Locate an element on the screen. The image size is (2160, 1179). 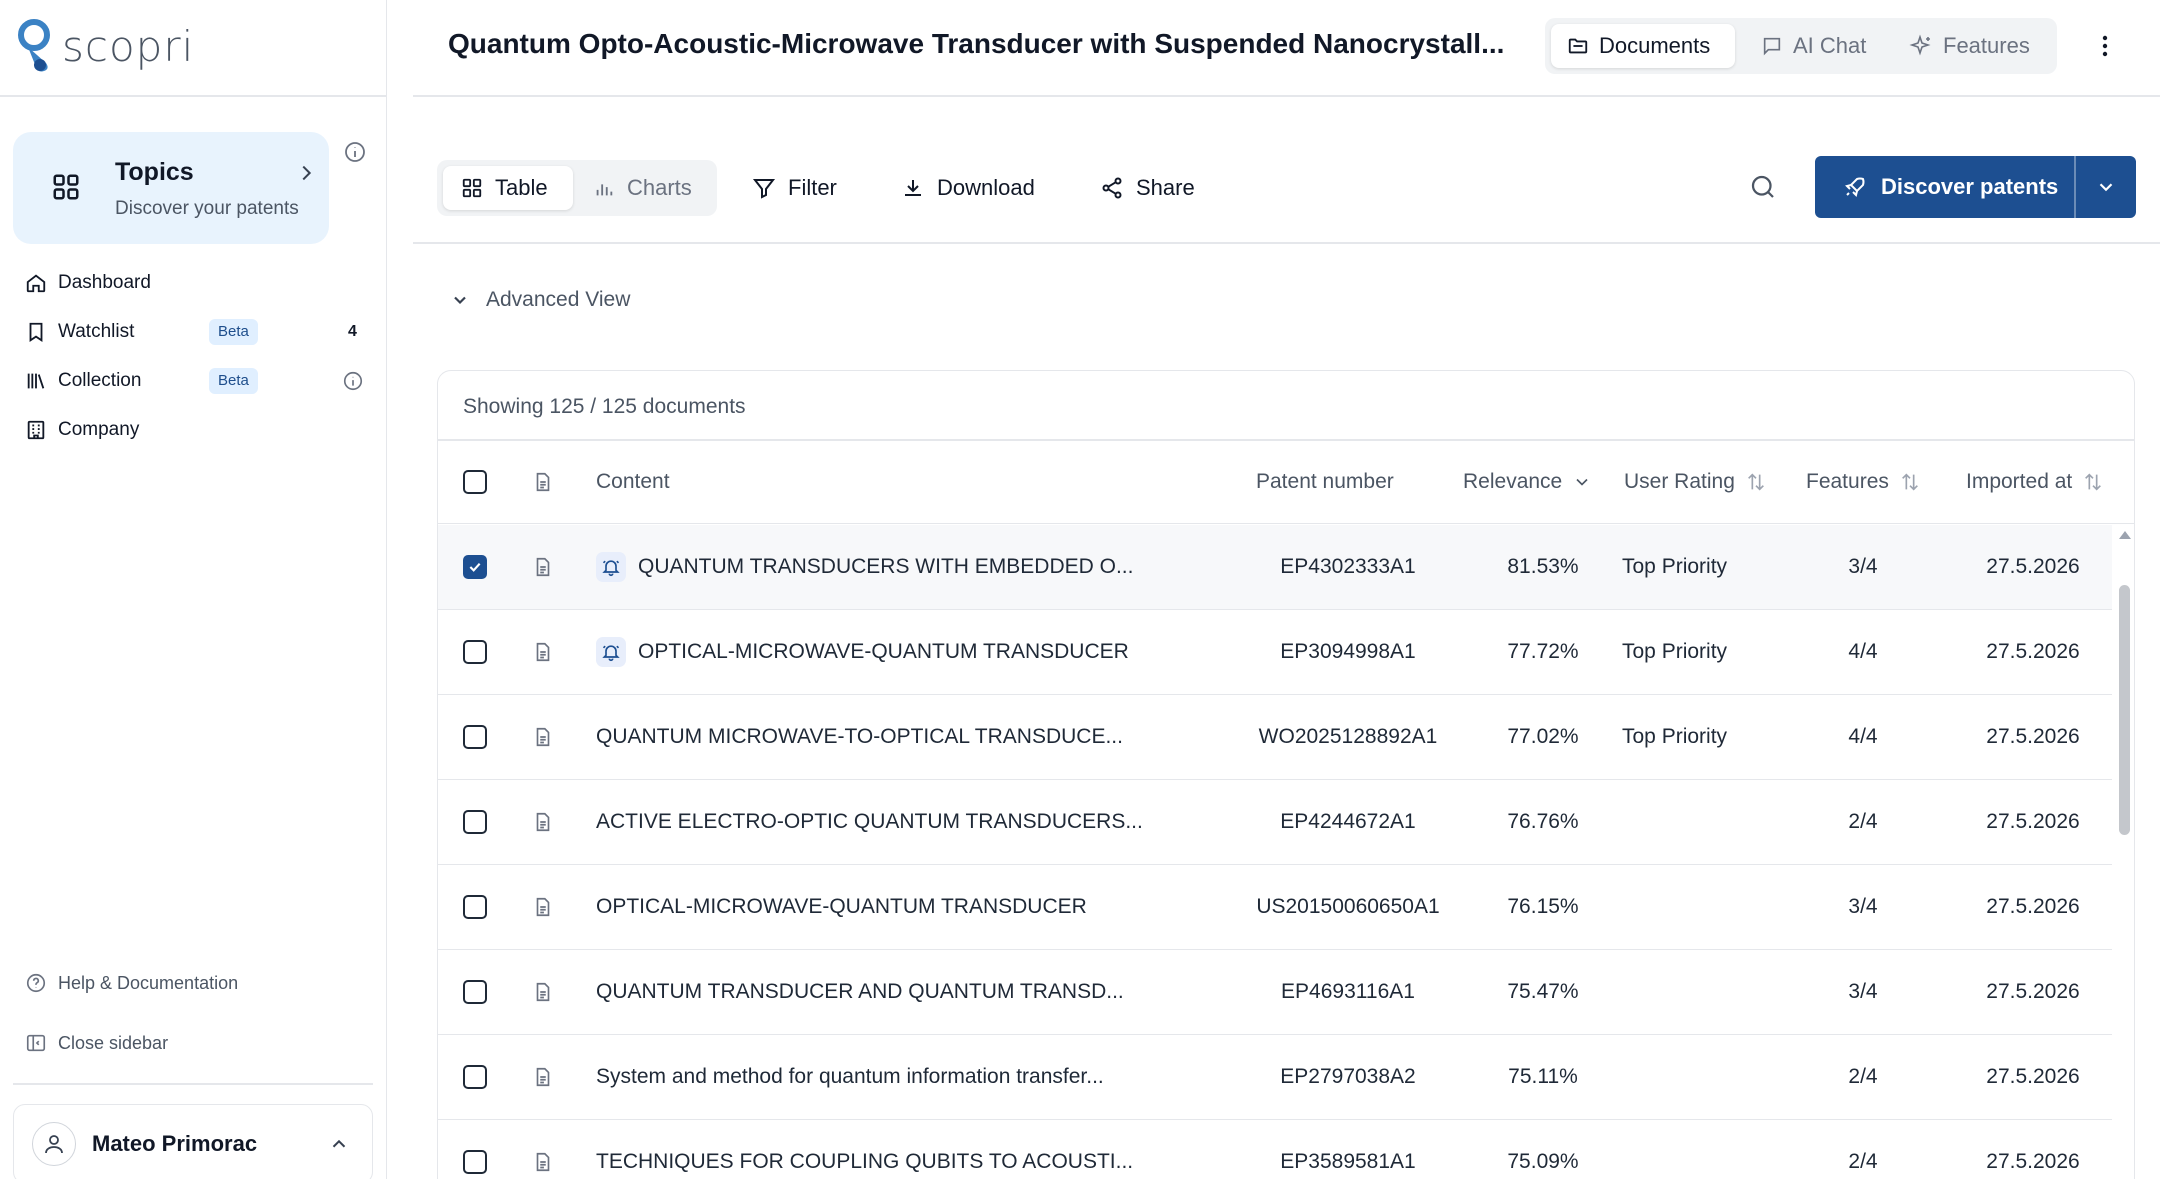
relevance-cell: 76.76% is located at coordinates (1543, 821).